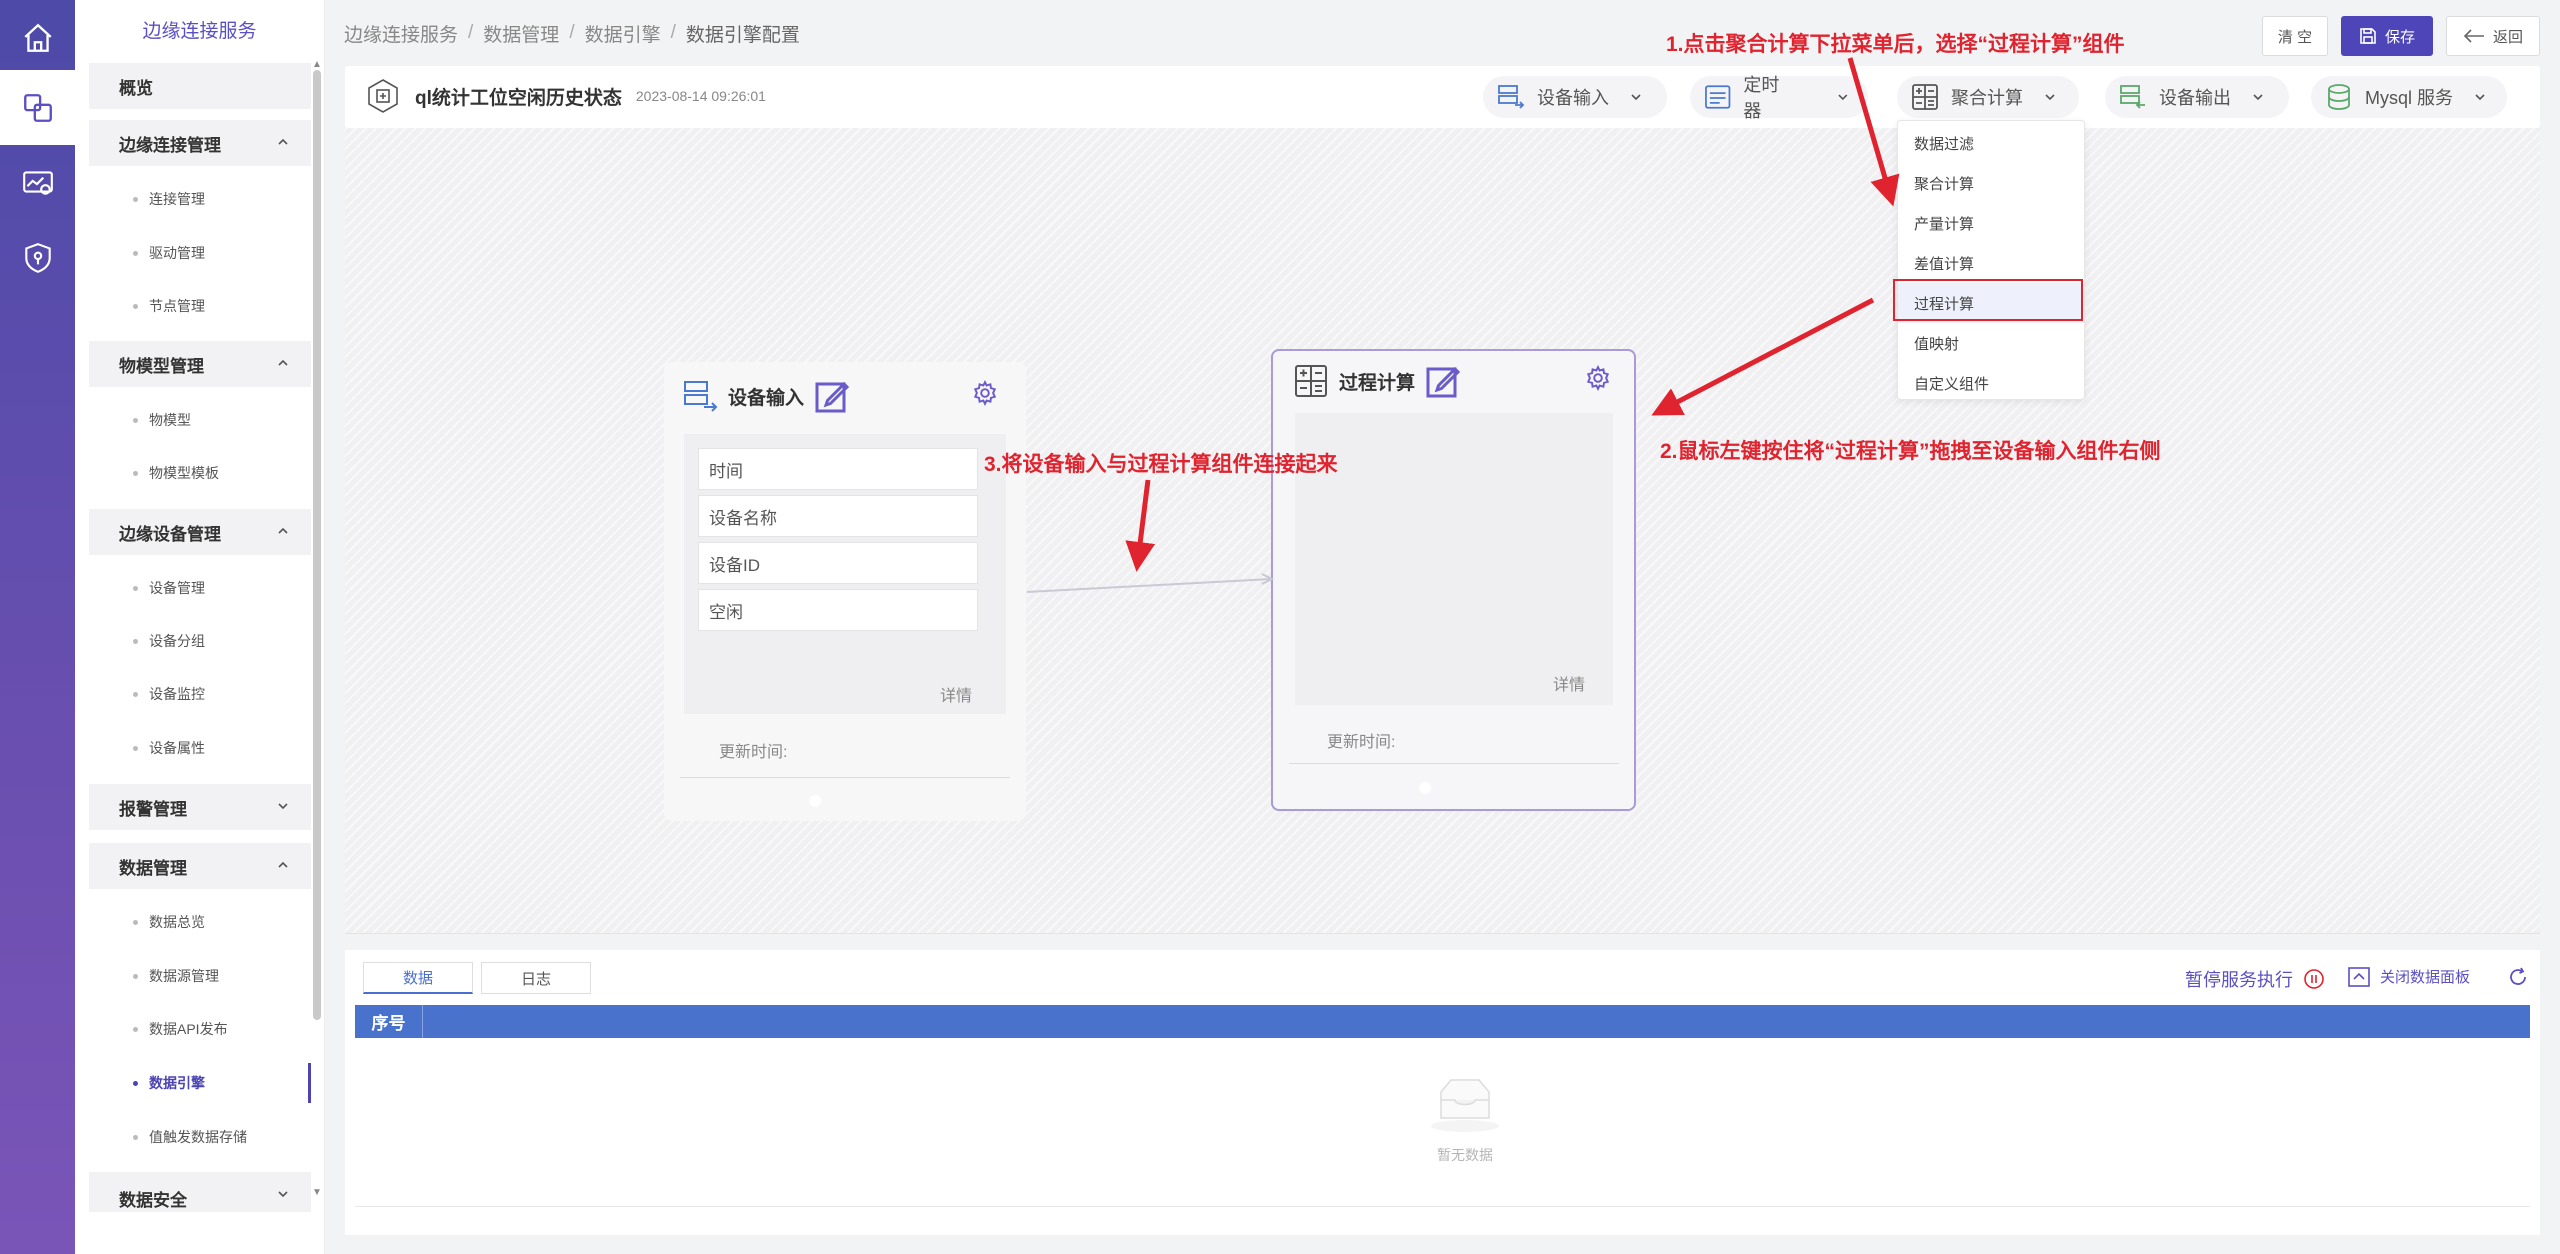 This screenshot has height=1254, width=2560. What do you see at coordinates (200, 253) in the screenshot?
I see `sidebar-item-driver-mgmt: 驱动管理` at bounding box center [200, 253].